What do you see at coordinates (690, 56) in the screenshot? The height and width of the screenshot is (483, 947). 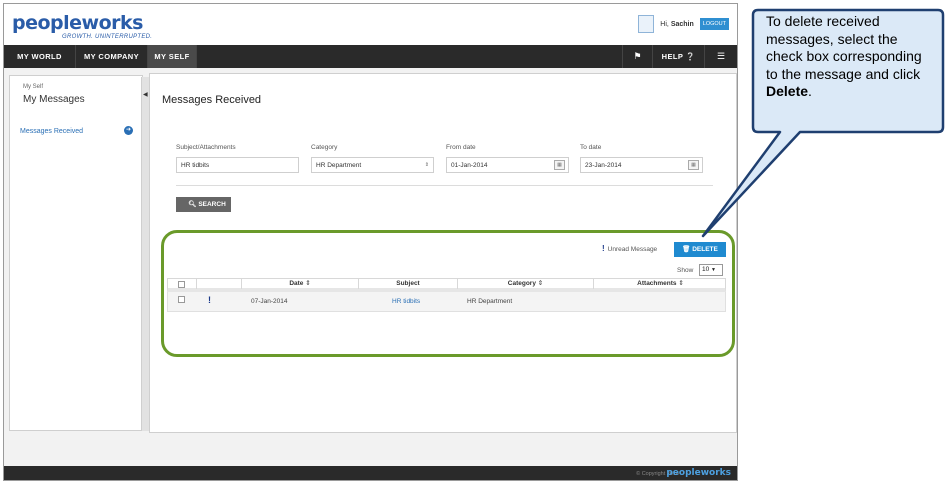 I see `help-icon: ❔` at bounding box center [690, 56].